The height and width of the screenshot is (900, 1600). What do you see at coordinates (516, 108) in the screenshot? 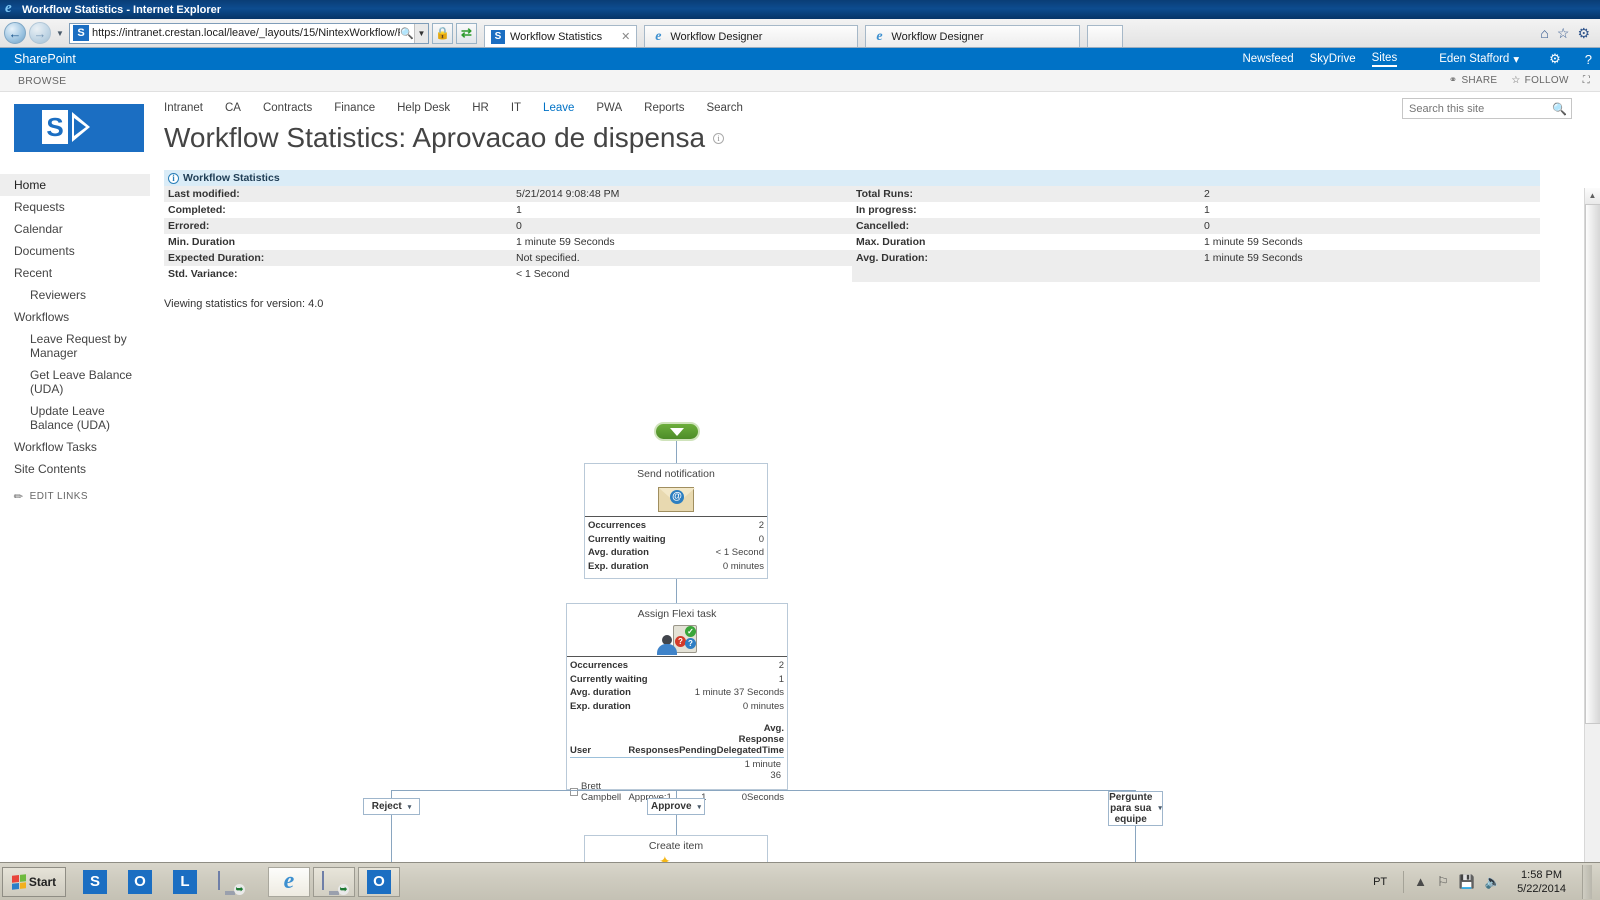
I see `top-nav-it: IT` at bounding box center [516, 108].